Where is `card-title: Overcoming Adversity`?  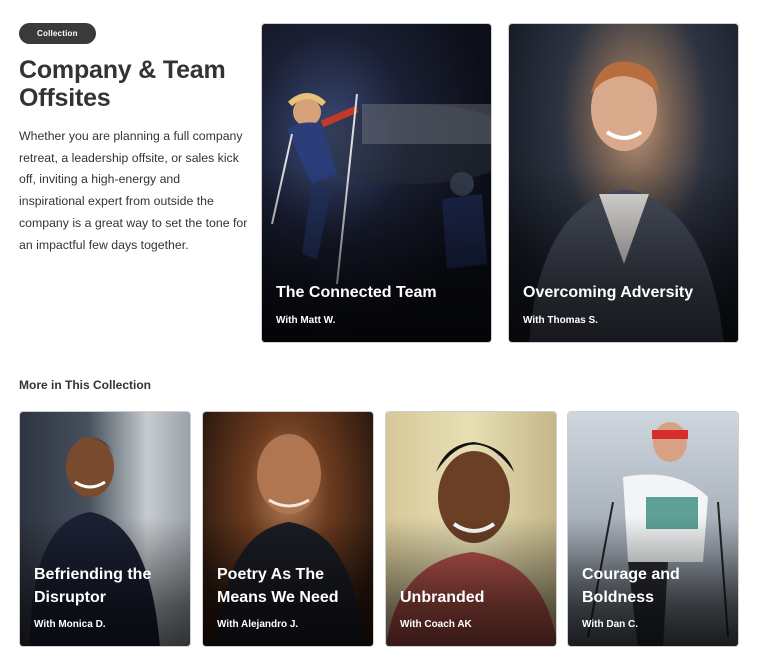
card-title: Overcoming Adversity is located at coordinates (608, 292).